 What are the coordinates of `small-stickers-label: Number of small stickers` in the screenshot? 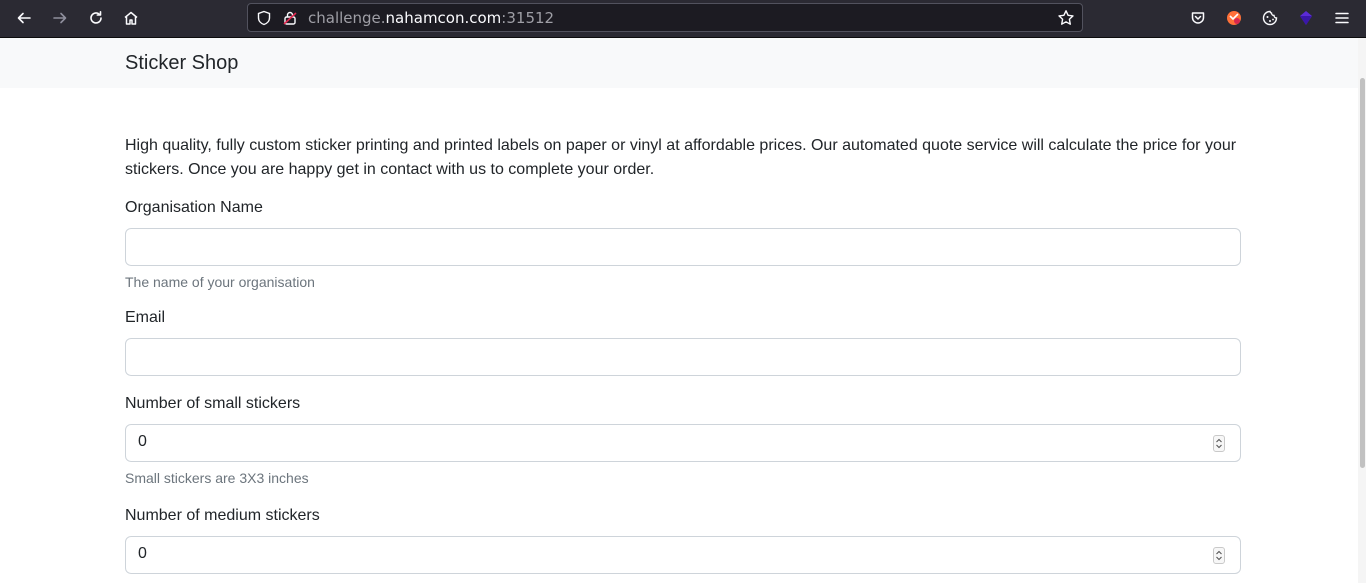 It's located at (213, 403).